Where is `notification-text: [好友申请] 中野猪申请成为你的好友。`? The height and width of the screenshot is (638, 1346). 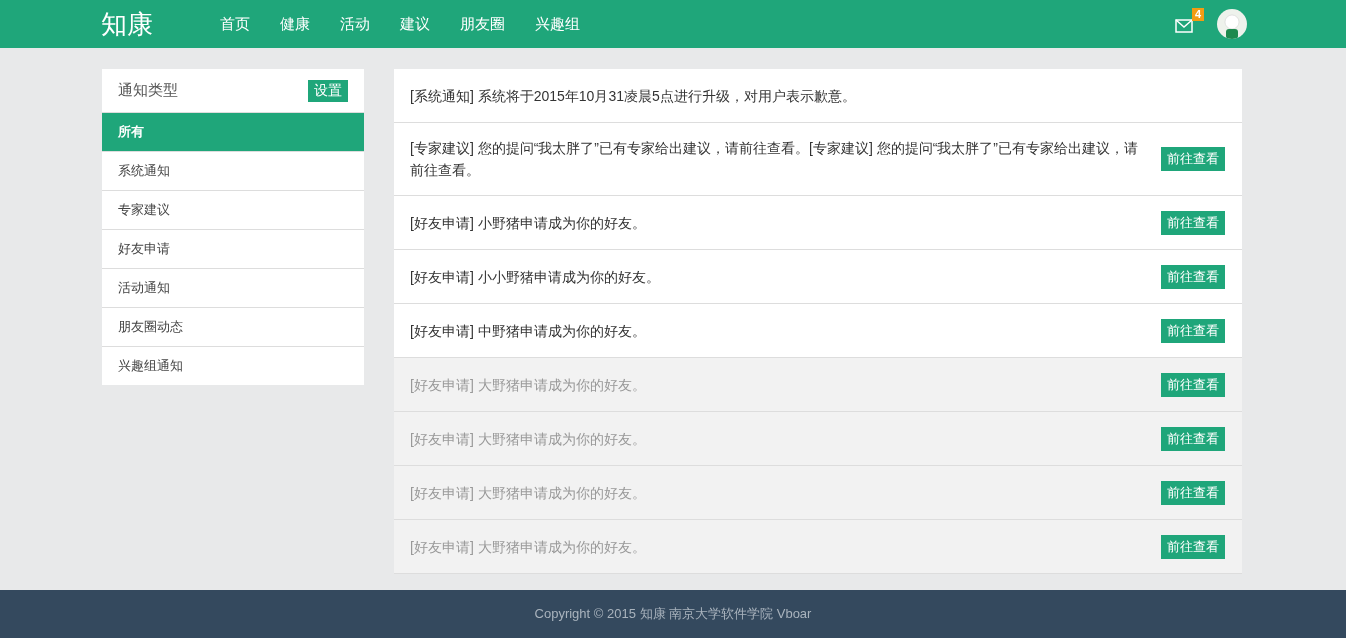
notification-text: [好友申请] 中野猪申请成为你的好友。 is located at coordinates (528, 331).